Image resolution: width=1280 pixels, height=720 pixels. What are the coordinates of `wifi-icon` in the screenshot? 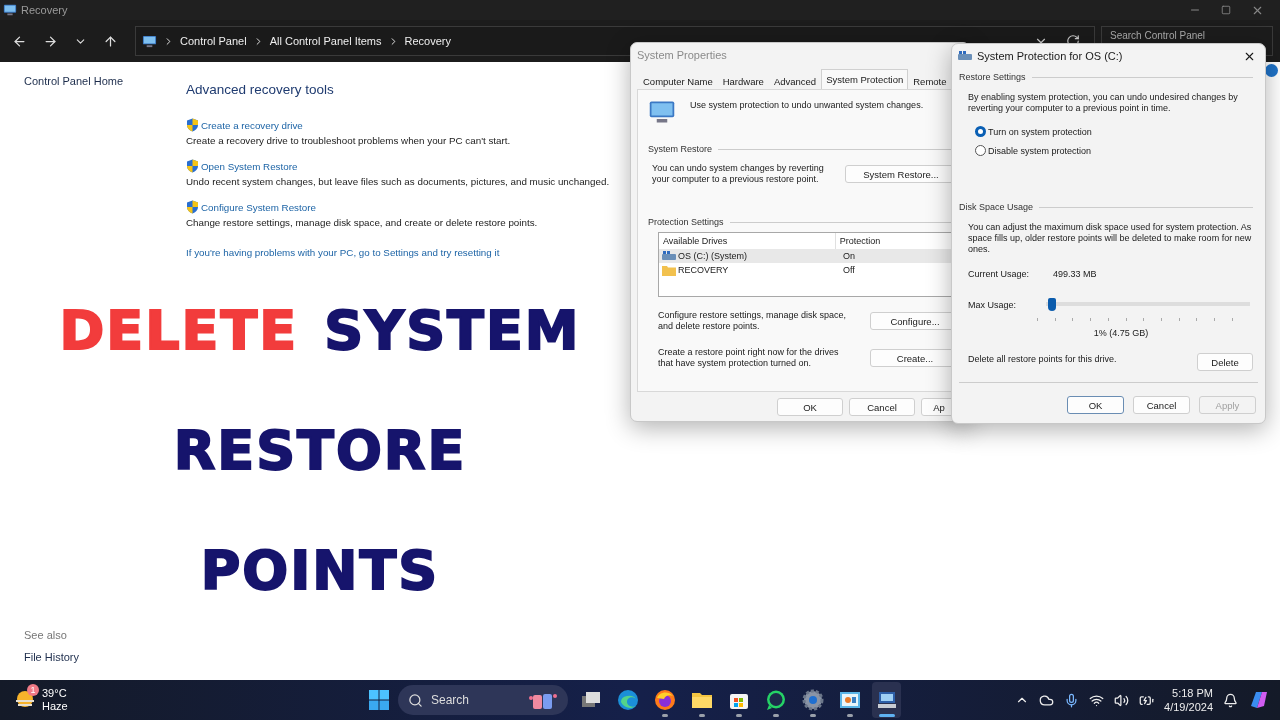 It's located at (1097, 700).